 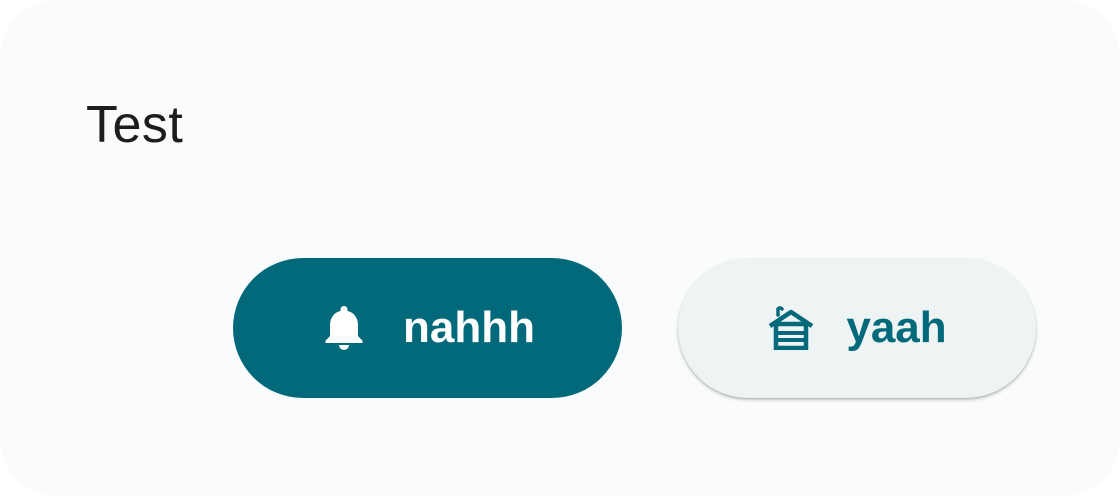 What do you see at coordinates (791, 328) in the screenshot?
I see `cabin-icon` at bounding box center [791, 328].